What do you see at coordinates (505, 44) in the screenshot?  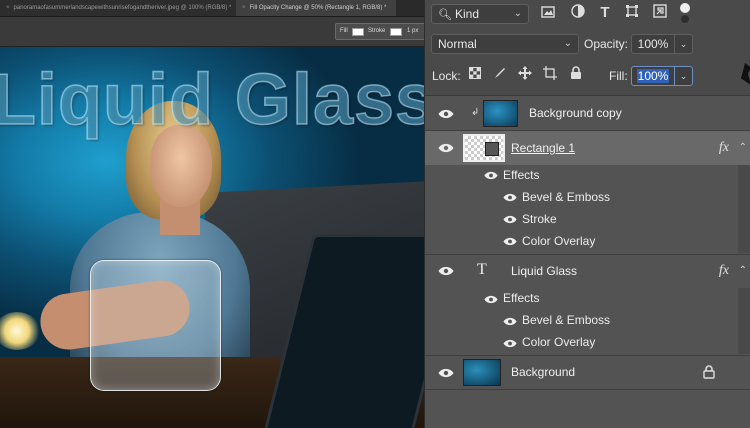 I see `blend-mode-dropdown: Normal ⌄` at bounding box center [505, 44].